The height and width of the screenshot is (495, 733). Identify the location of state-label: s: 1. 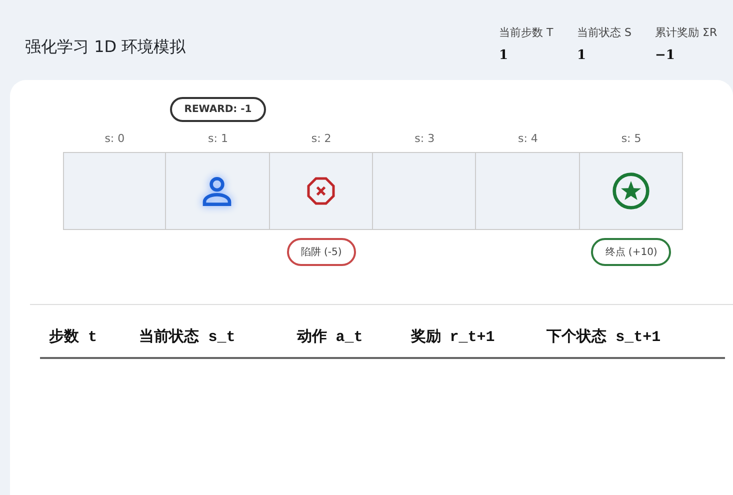
(218, 139).